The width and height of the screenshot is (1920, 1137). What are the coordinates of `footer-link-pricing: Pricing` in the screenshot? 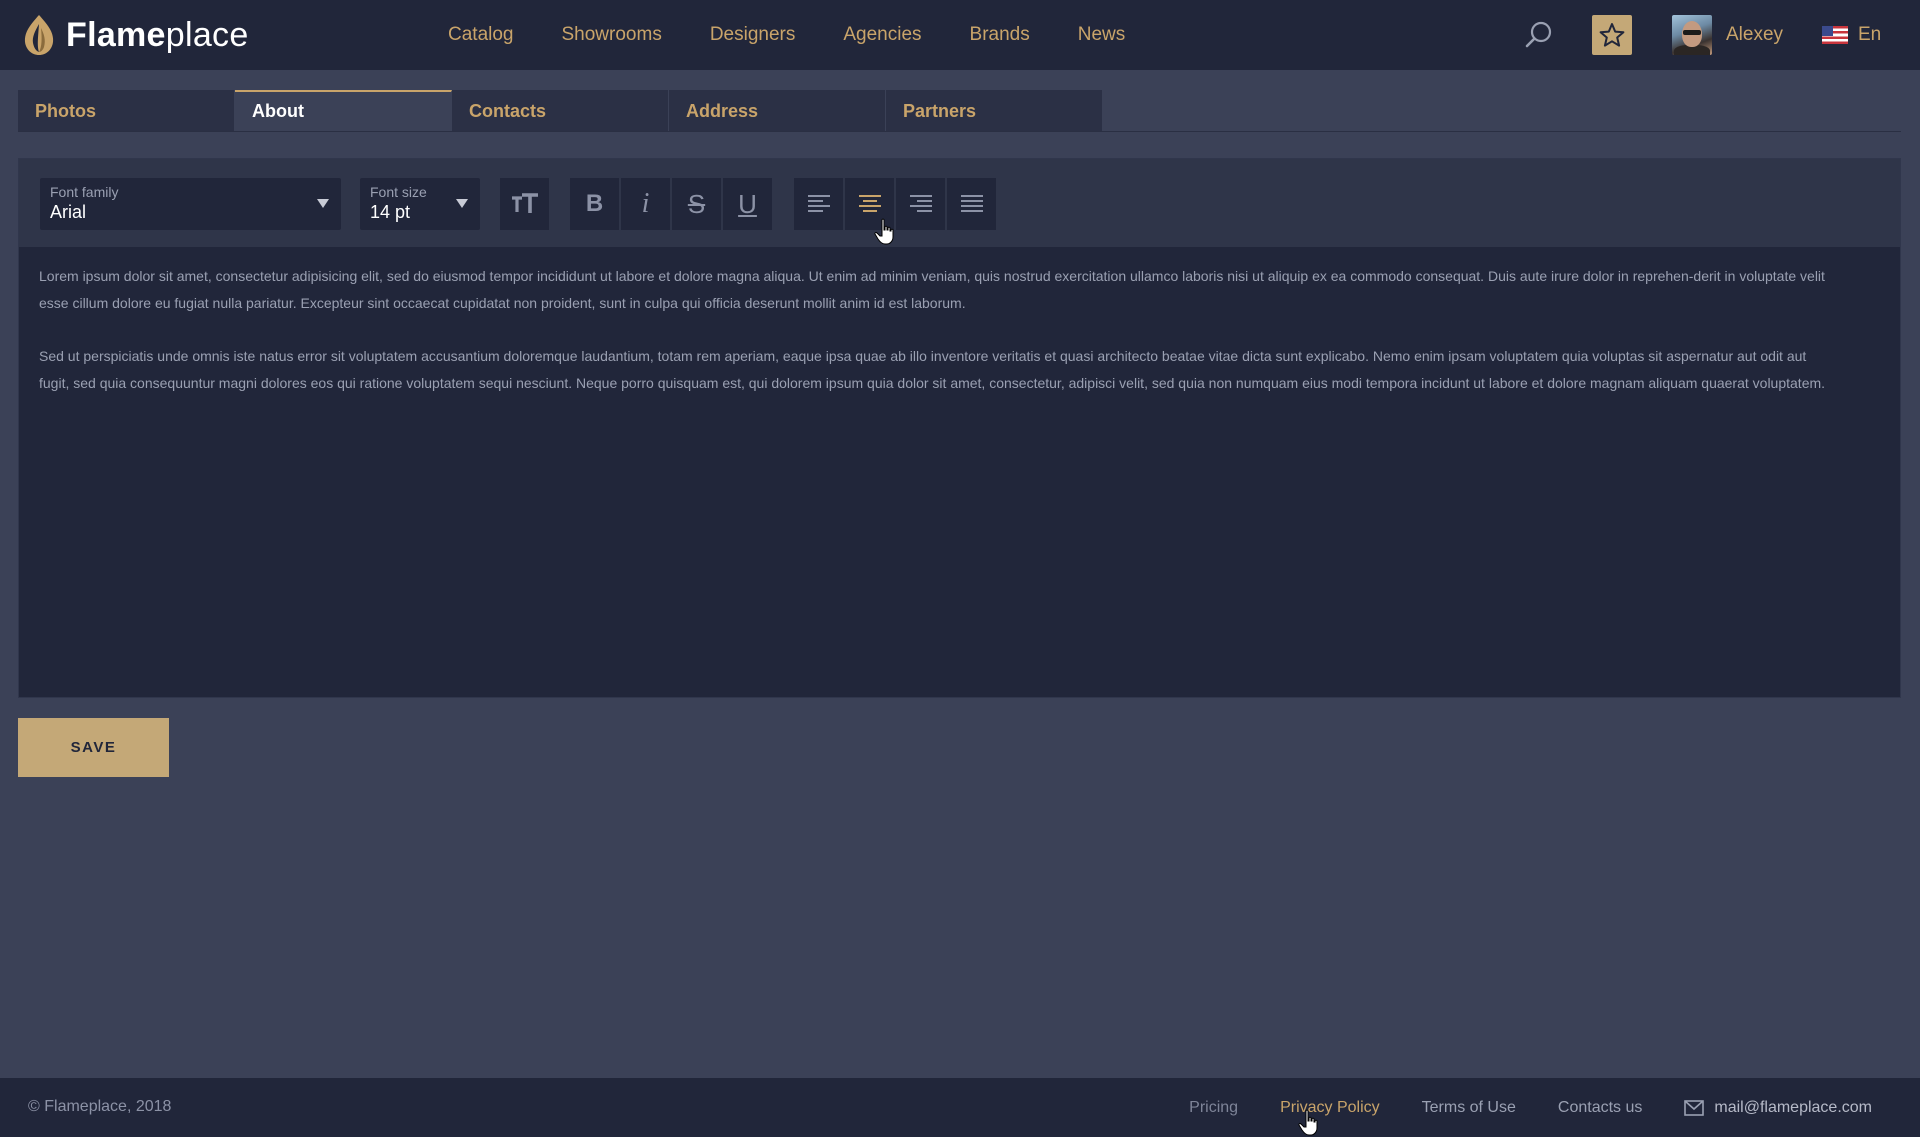 It's located at (1213, 1108).